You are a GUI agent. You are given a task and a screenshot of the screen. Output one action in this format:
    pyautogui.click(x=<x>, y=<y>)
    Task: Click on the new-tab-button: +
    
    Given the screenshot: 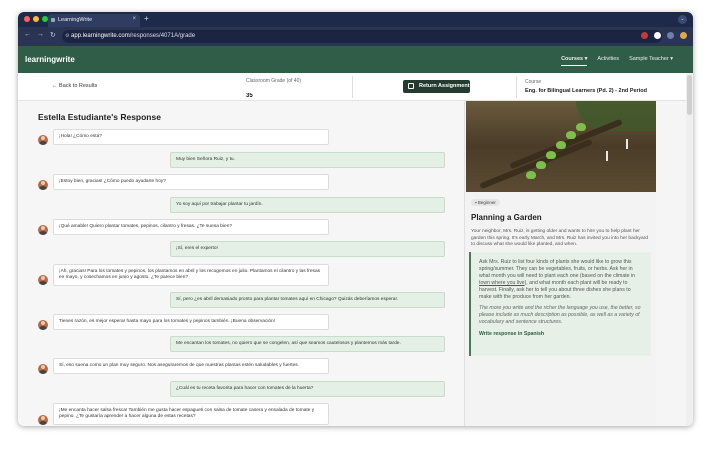 What is the action you would take?
    pyautogui.click(x=146, y=18)
    